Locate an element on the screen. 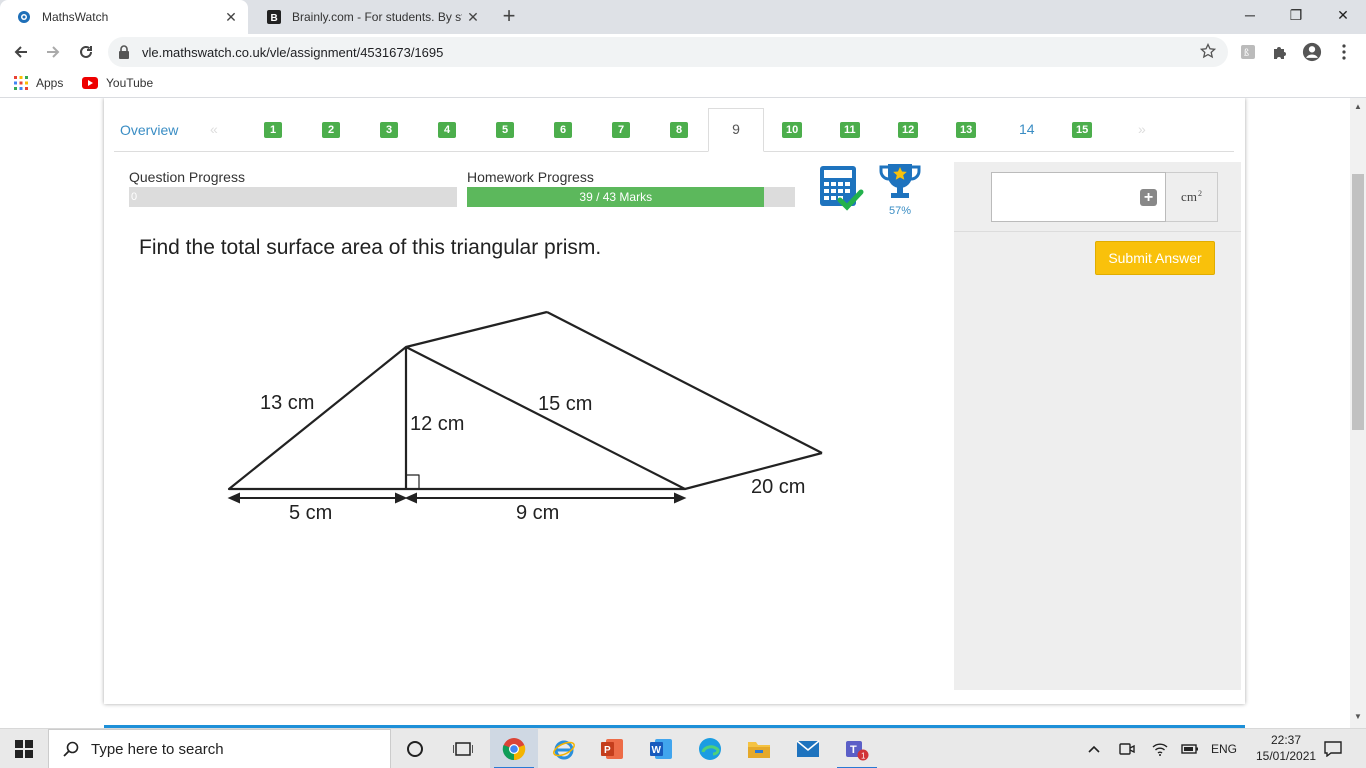  triangular-prism-diagram: 13 cm 12 cm 15 cm 5 cm 9 cm 20 cm is located at coordinates (525, 417).